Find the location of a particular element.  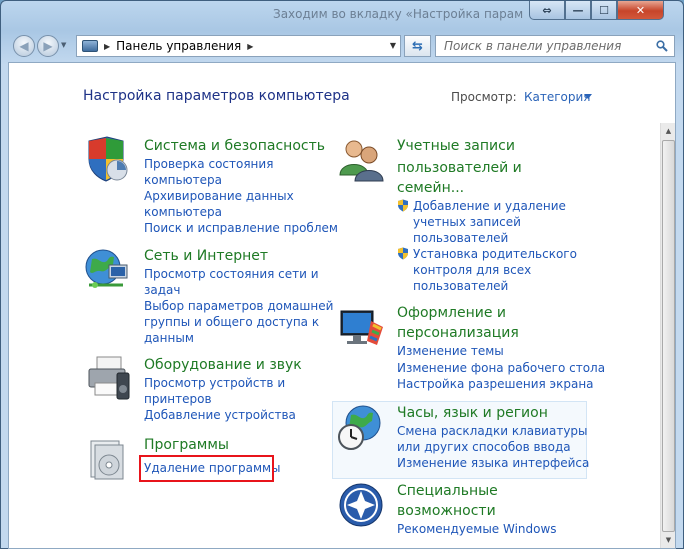

link-troubleshoot: Поиск и исправление проблем is located at coordinates (241, 228).